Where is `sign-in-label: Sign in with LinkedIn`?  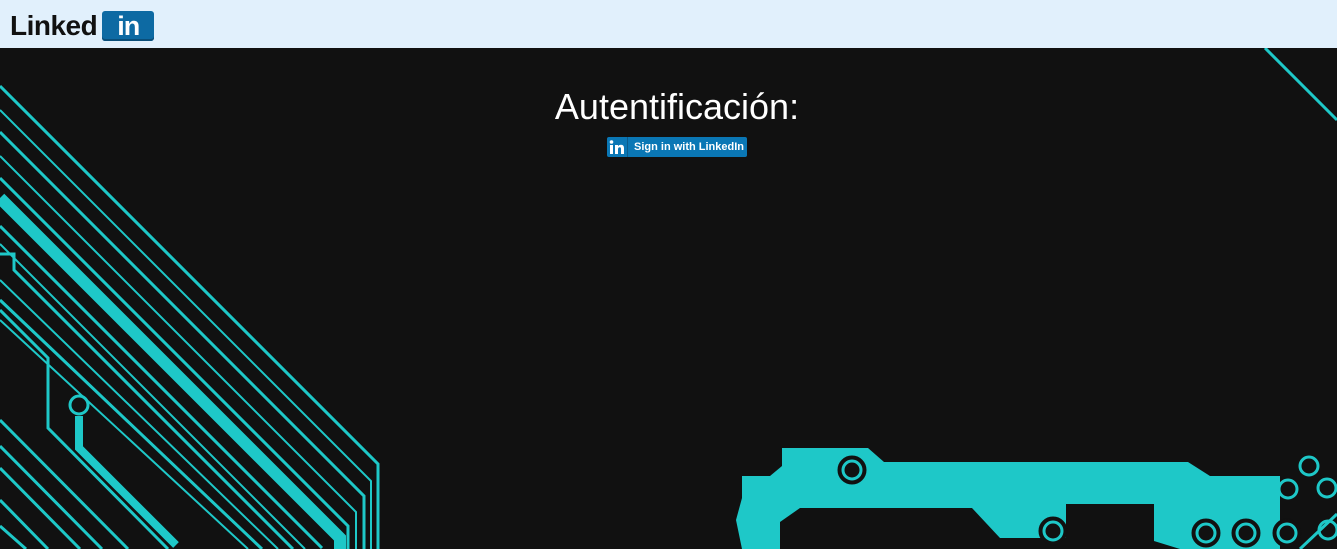 sign-in-label: Sign in with LinkedIn is located at coordinates (689, 147).